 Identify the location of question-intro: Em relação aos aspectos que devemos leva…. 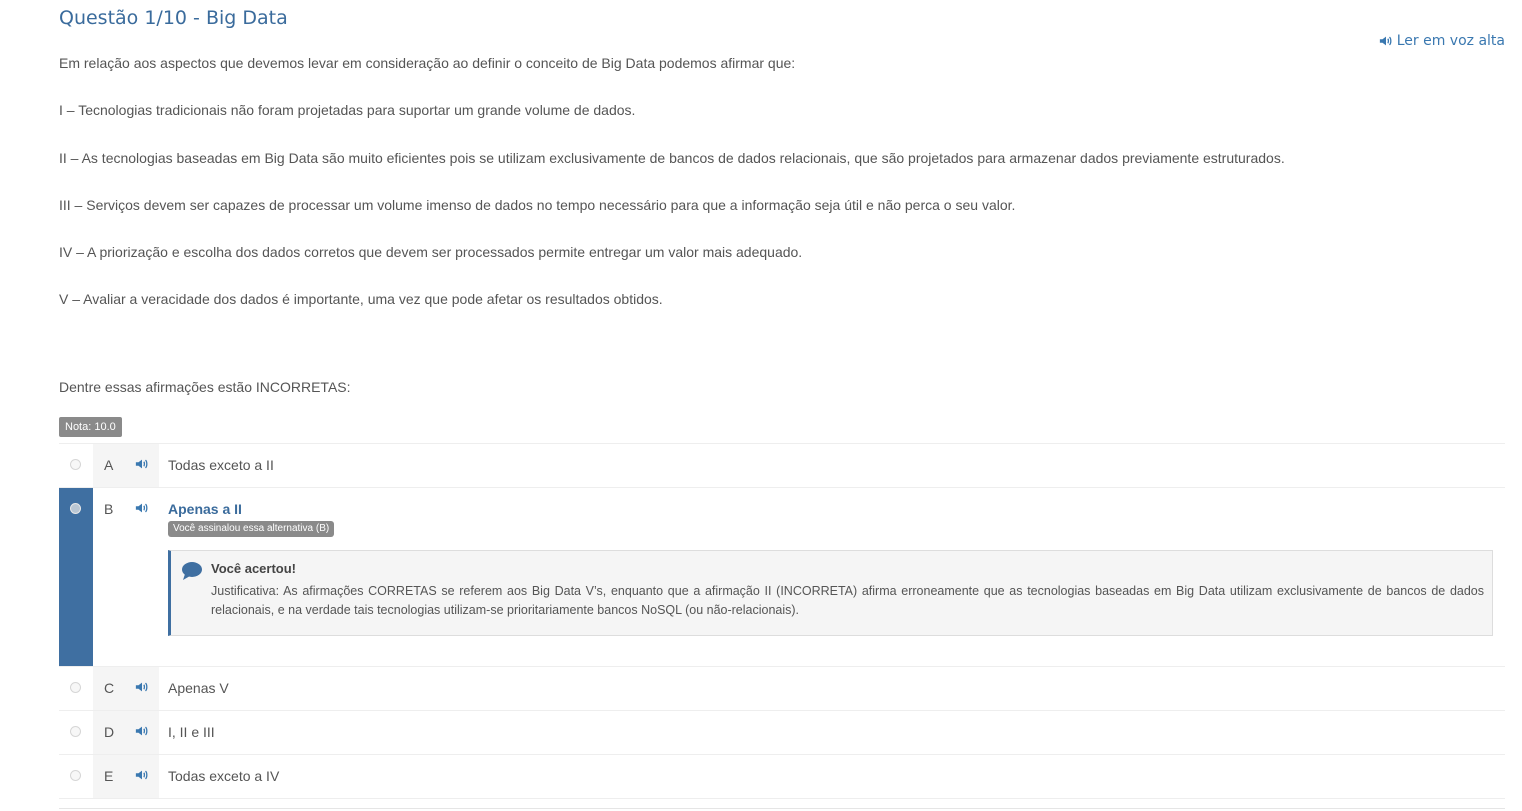
(427, 63).